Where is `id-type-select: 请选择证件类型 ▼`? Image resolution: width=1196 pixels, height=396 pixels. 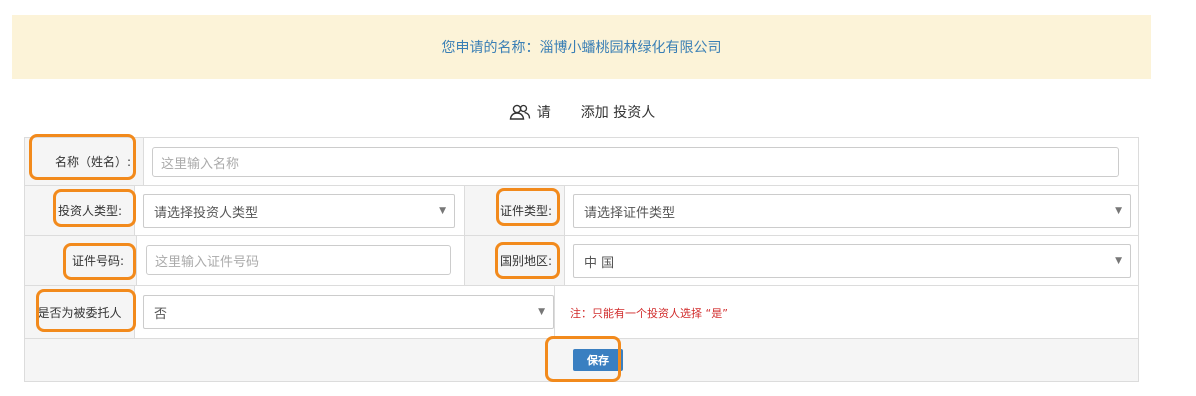 id-type-select: 请选择证件类型 ▼ is located at coordinates (852, 211).